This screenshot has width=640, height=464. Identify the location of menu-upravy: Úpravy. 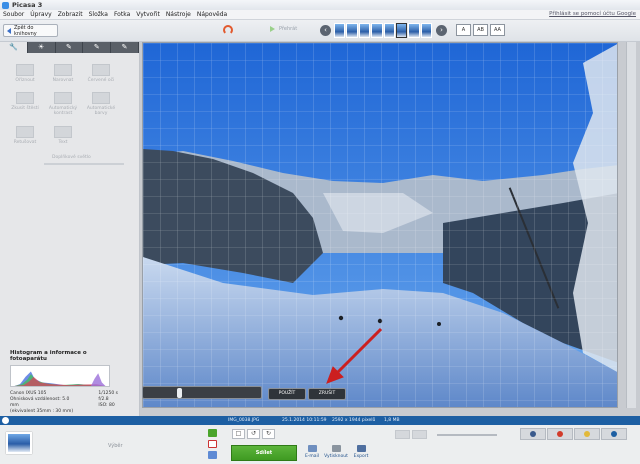
(40, 14).